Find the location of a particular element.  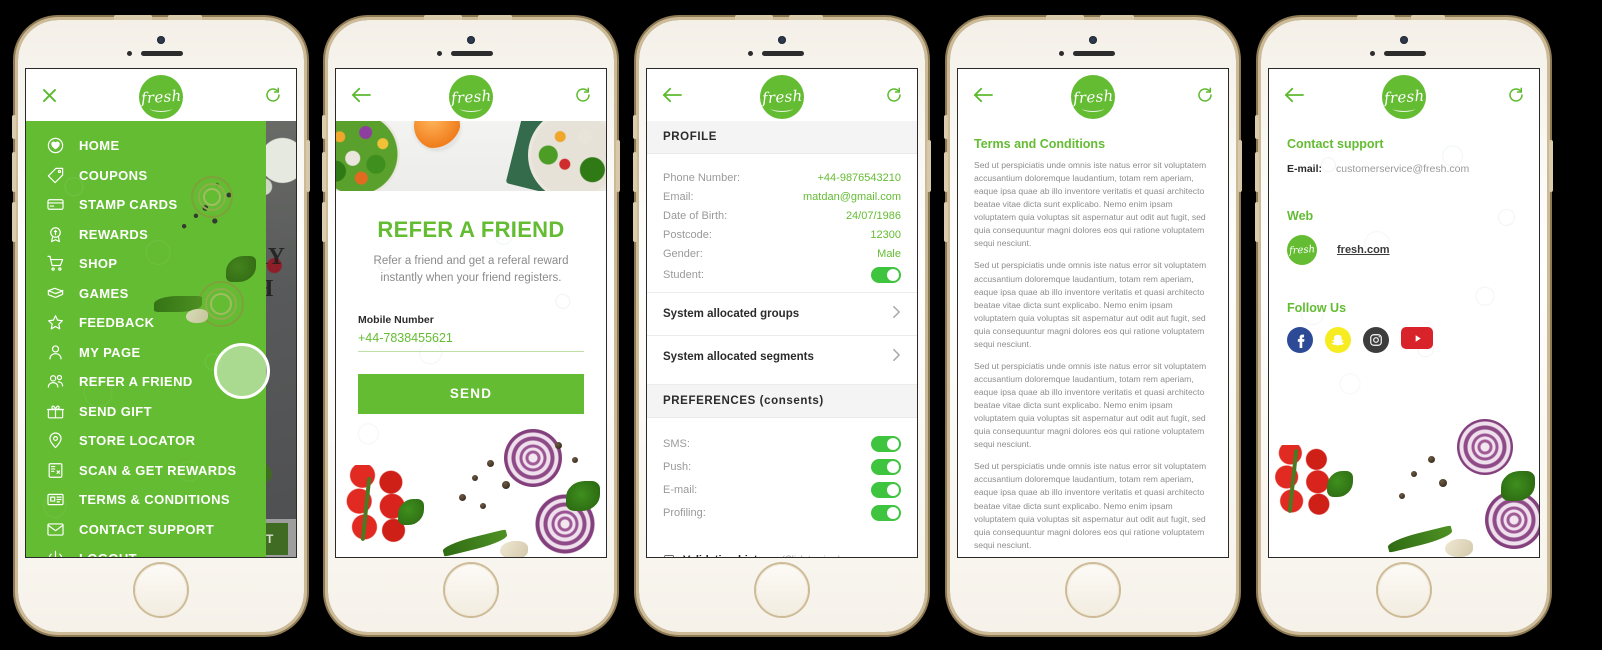

garlic-clove is located at coordinates (514, 549).